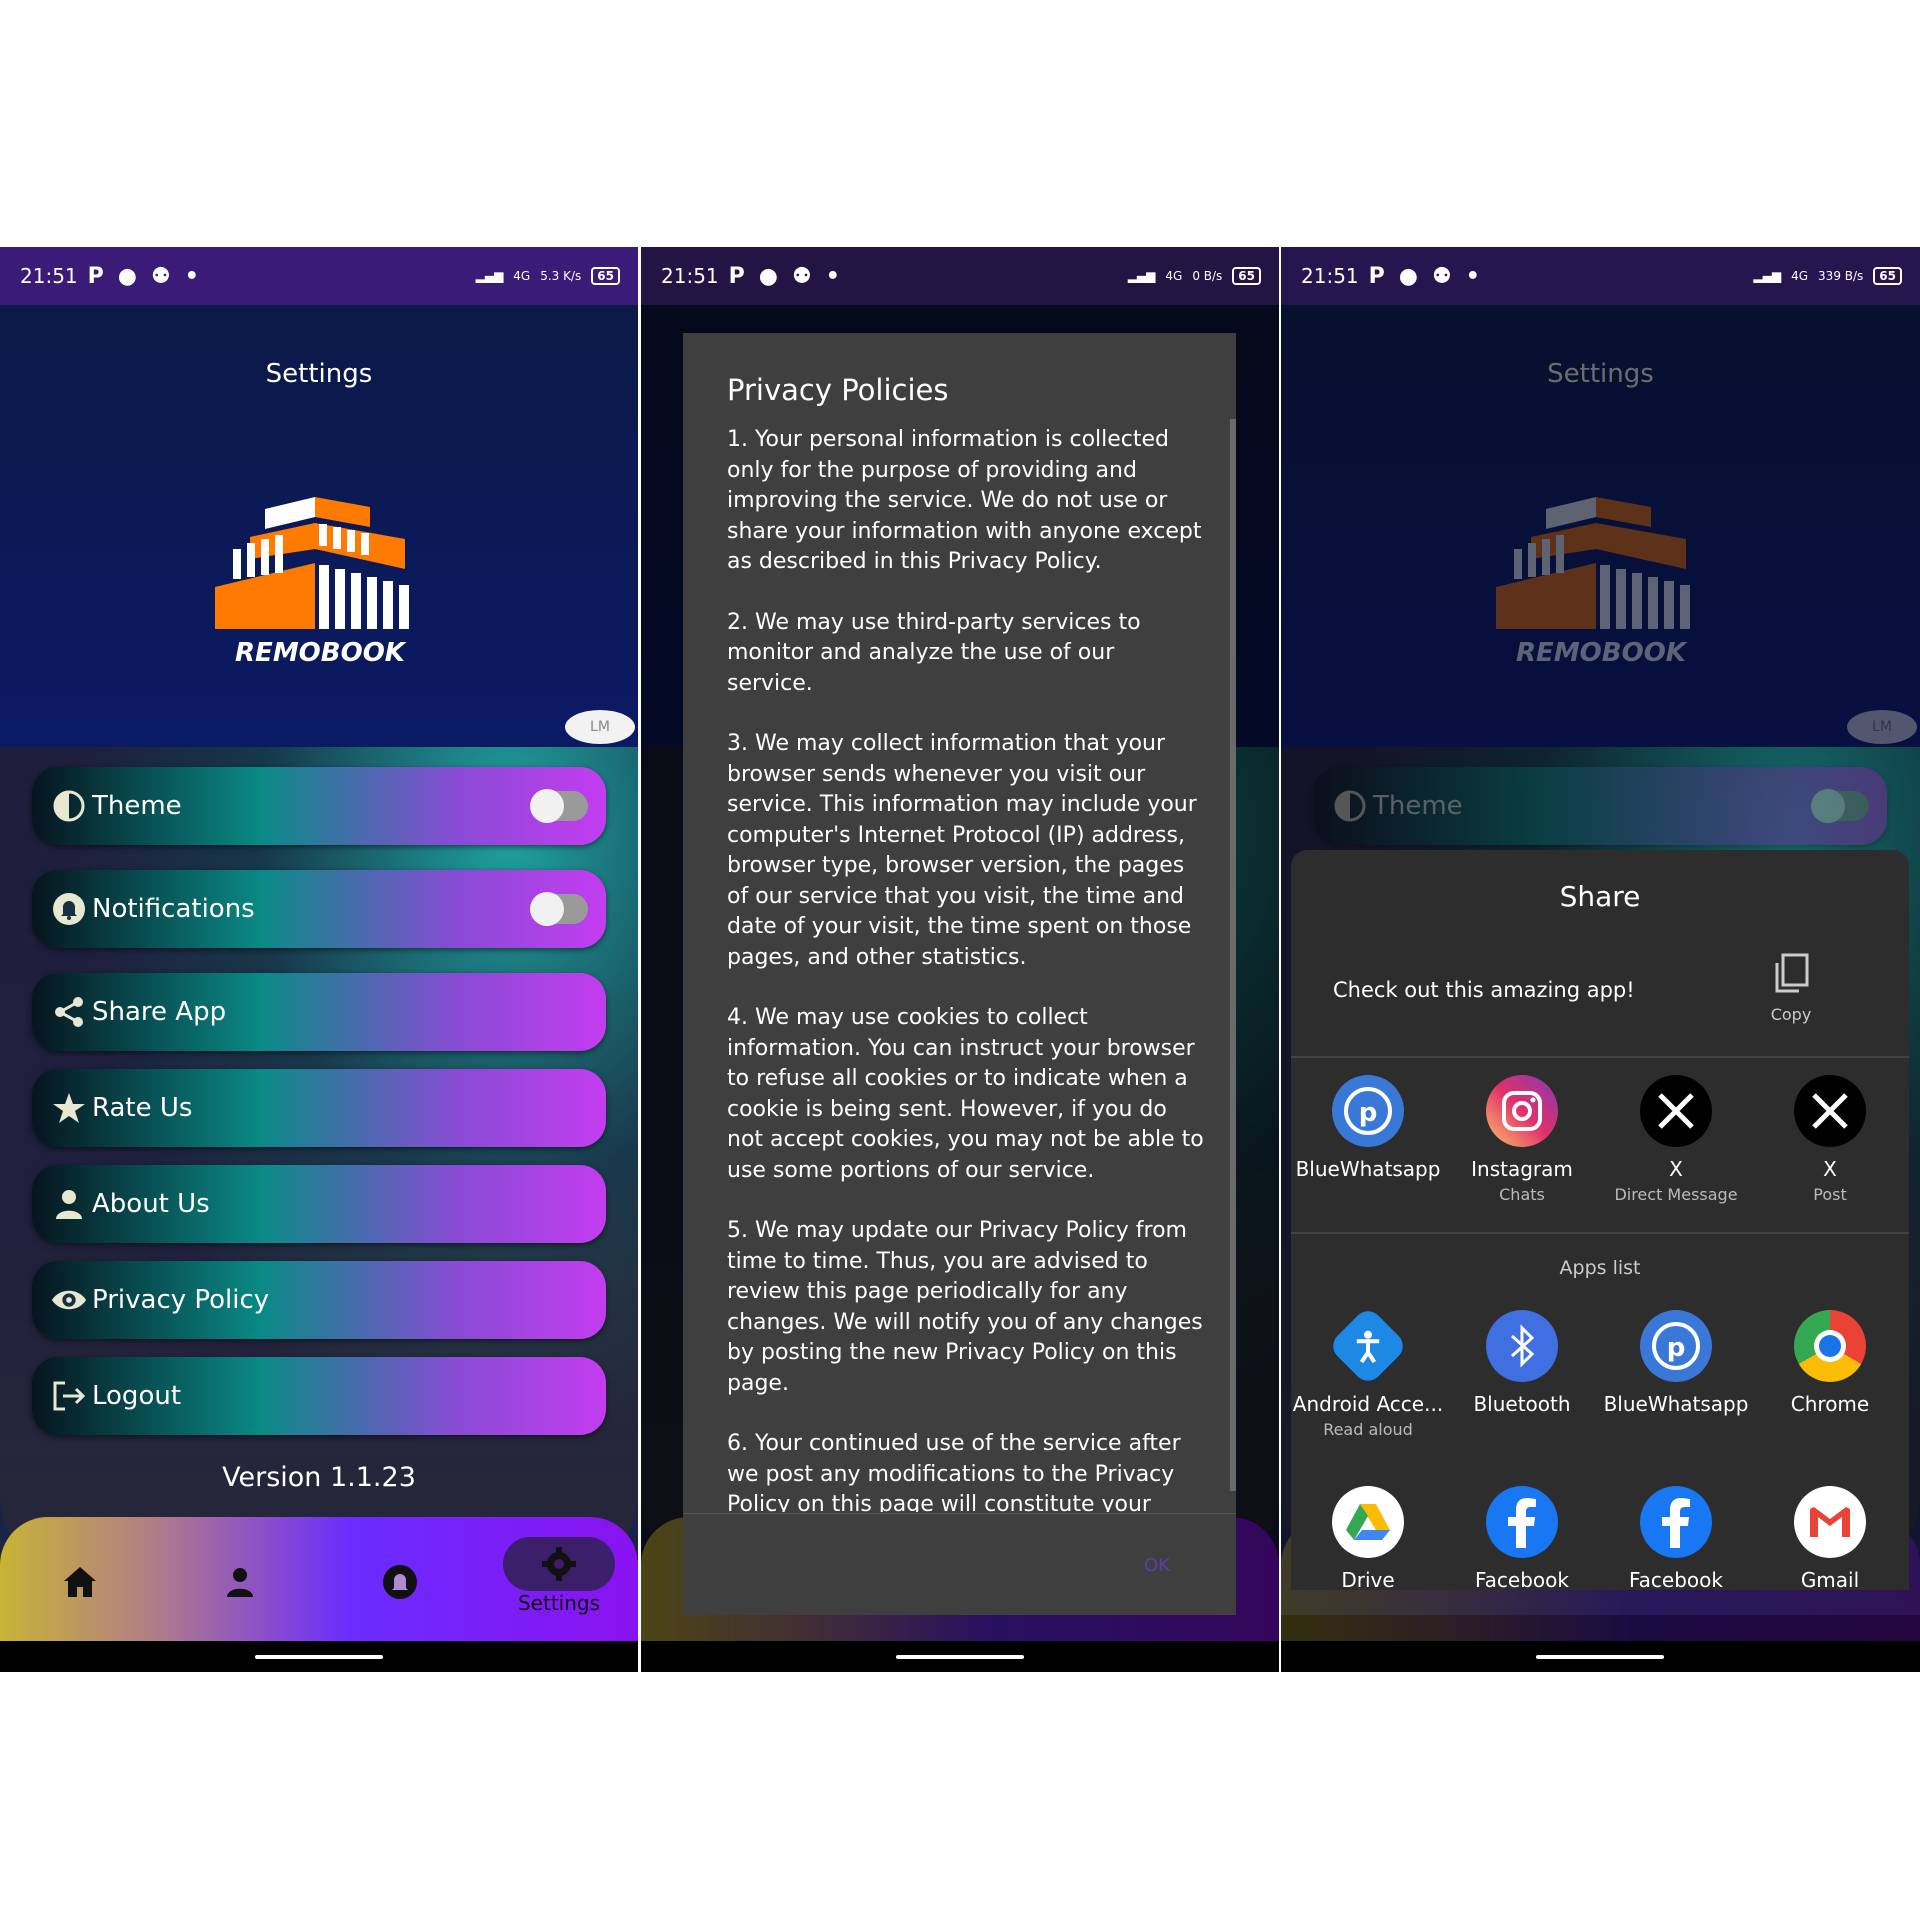 The width and height of the screenshot is (1920, 1920). Describe the element at coordinates (1791, 1014) in the screenshot. I see `copy-label: Copy` at that location.